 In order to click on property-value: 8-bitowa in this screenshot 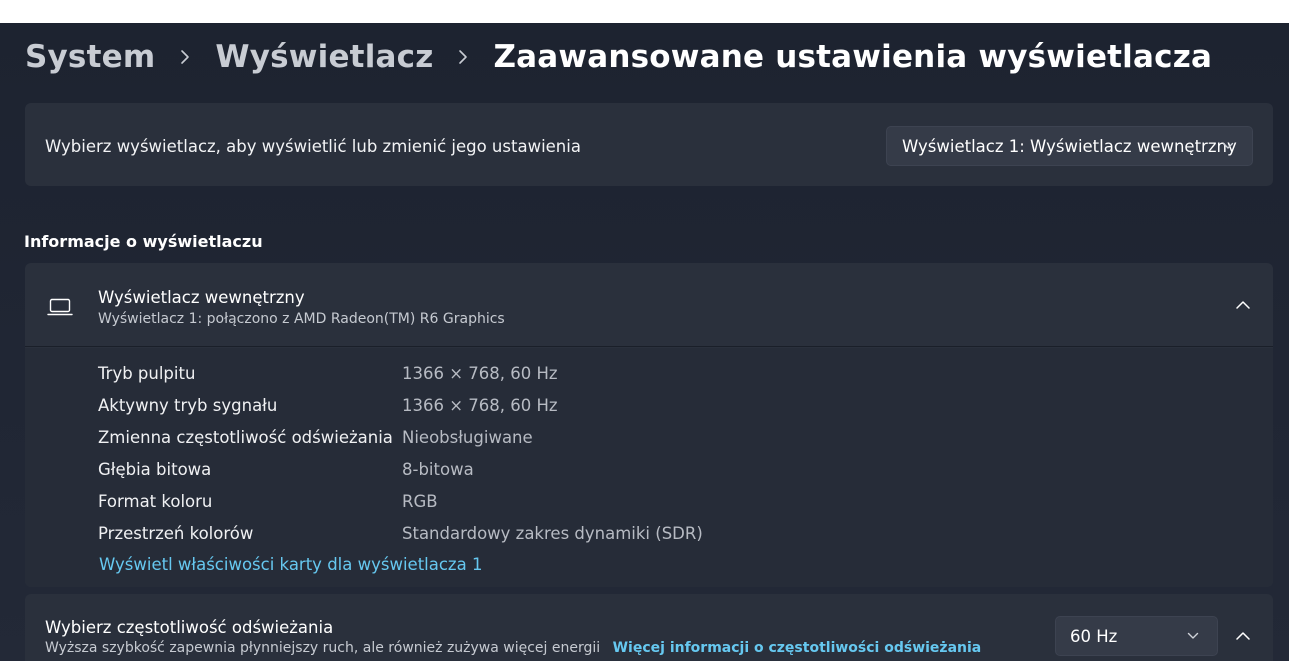, I will do `click(438, 469)`.